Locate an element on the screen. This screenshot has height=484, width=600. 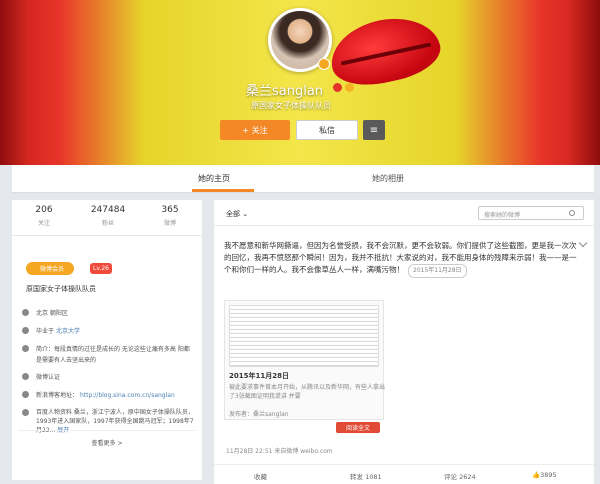
stat-label: 微博 is located at coordinates (169, 223).